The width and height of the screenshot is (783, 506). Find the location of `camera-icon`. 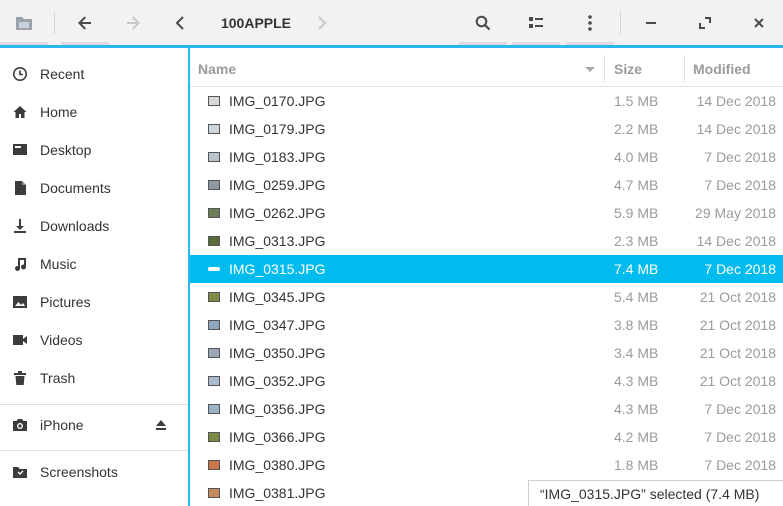

camera-icon is located at coordinates (20, 425).